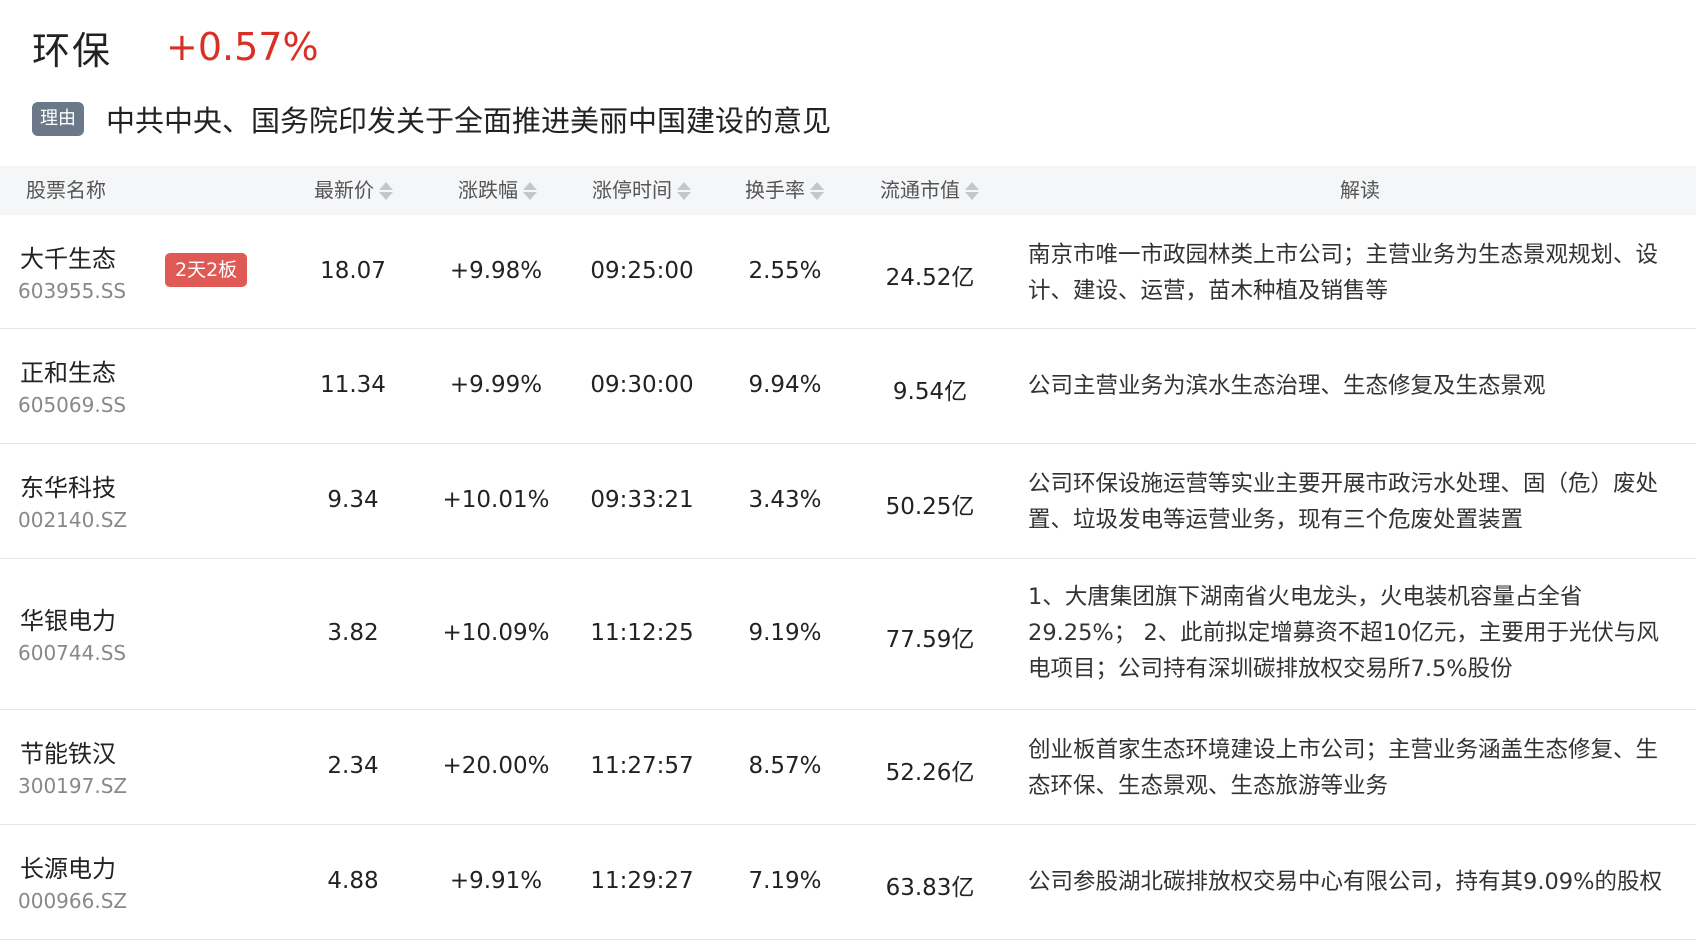 The width and height of the screenshot is (1696, 940). Describe the element at coordinates (1287, 386) in the screenshot. I see `note-text: 公司主营业务为滨水生态治理、生态修复及生态景观` at that location.